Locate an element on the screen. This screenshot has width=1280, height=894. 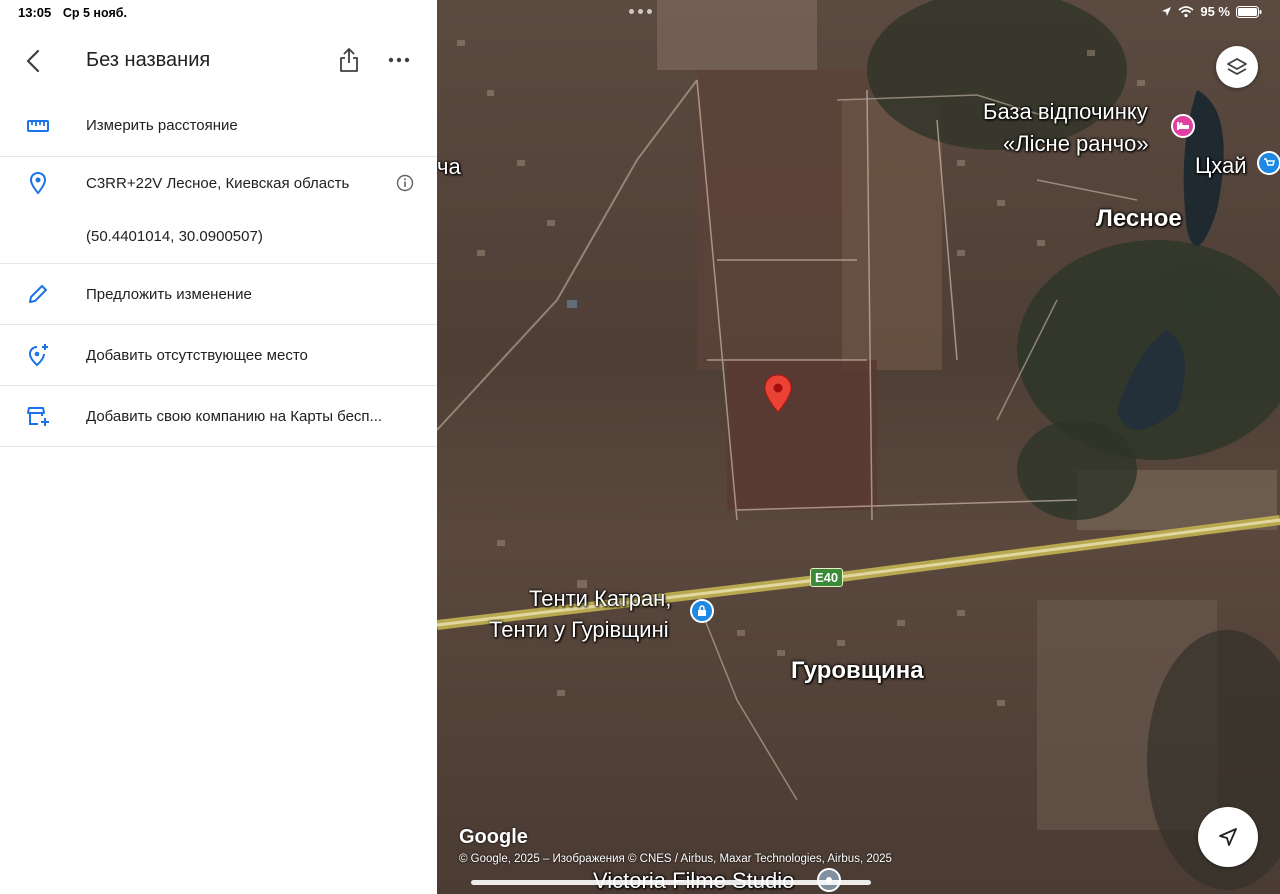
poi-label-baza-line2: «Лісне ранчо» is located at coordinates (1076, 144).